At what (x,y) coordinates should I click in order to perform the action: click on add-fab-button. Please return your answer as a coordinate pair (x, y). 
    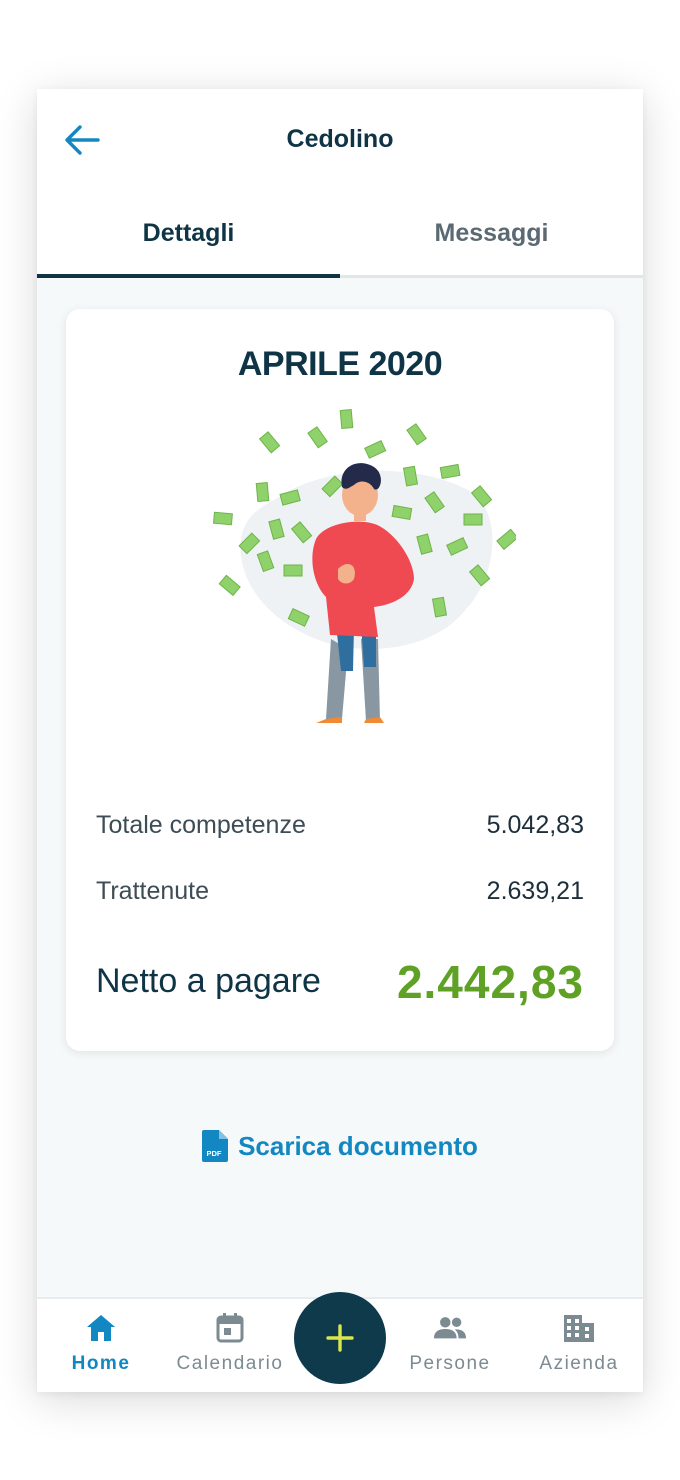
    Looking at the image, I should click on (340, 1338).